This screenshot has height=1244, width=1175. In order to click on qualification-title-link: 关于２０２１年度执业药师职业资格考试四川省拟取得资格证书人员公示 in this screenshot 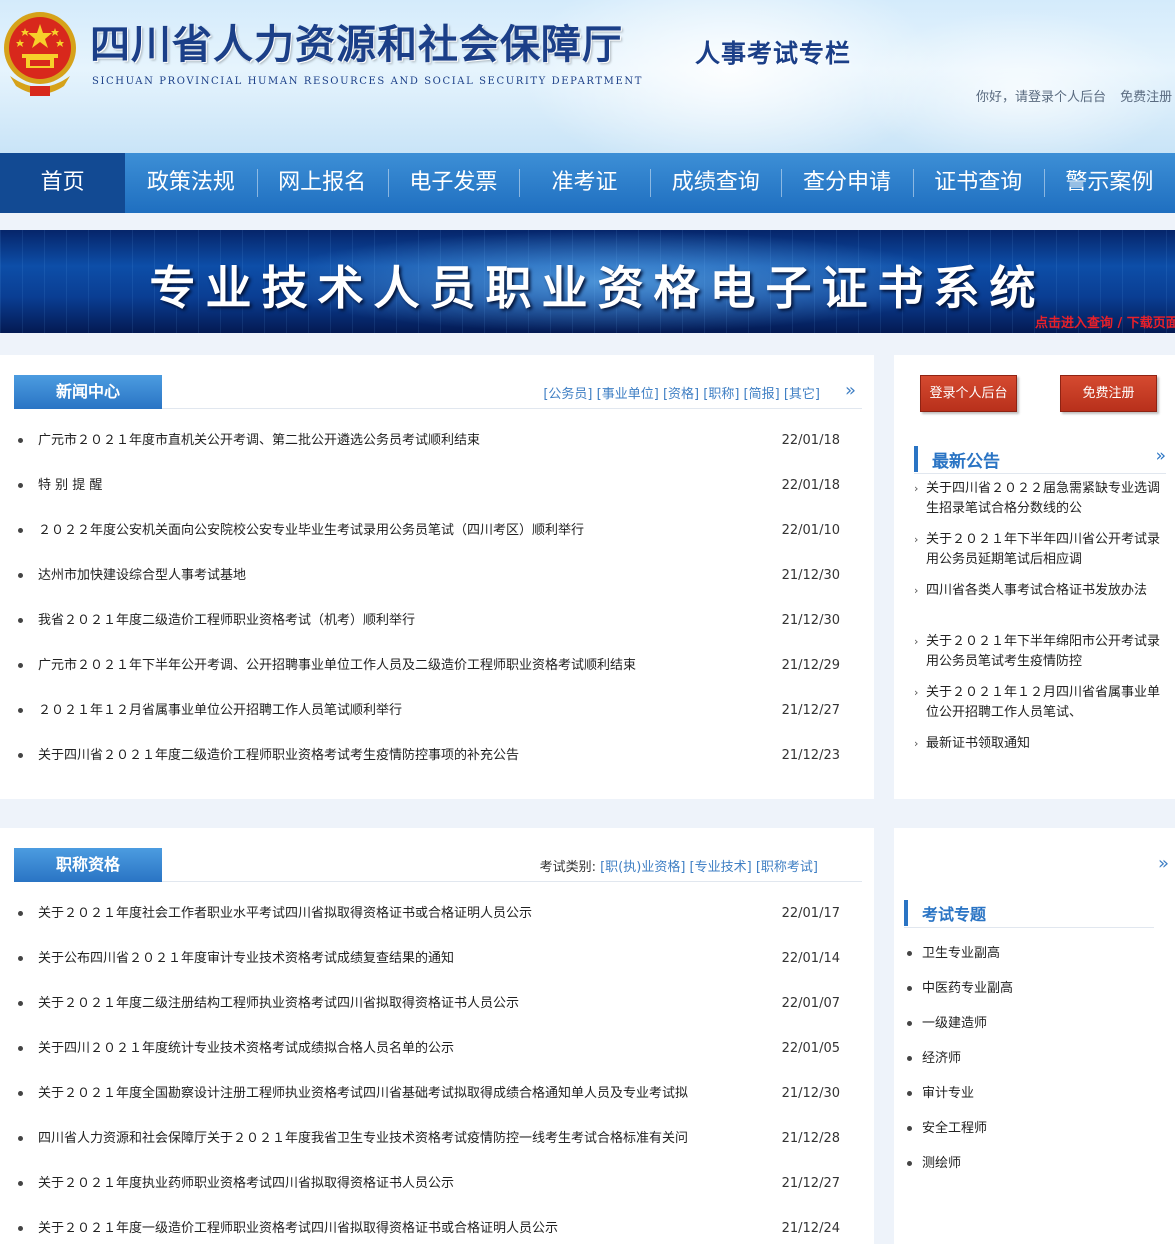, I will do `click(403, 1183)`.